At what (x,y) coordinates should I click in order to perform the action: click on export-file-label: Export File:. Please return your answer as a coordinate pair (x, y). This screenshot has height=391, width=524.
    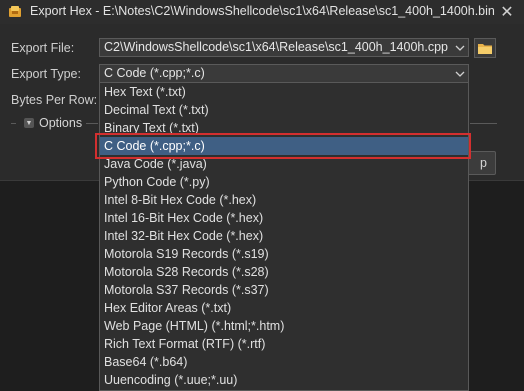
    Looking at the image, I should click on (43, 48).